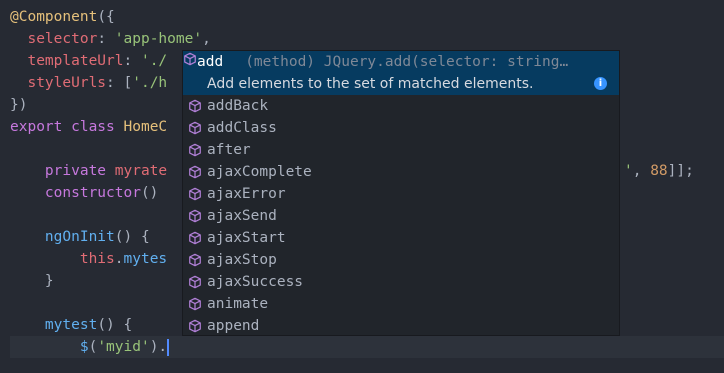  What do you see at coordinates (62, 237) in the screenshot?
I see `code-token: ngOnInit` at bounding box center [62, 237].